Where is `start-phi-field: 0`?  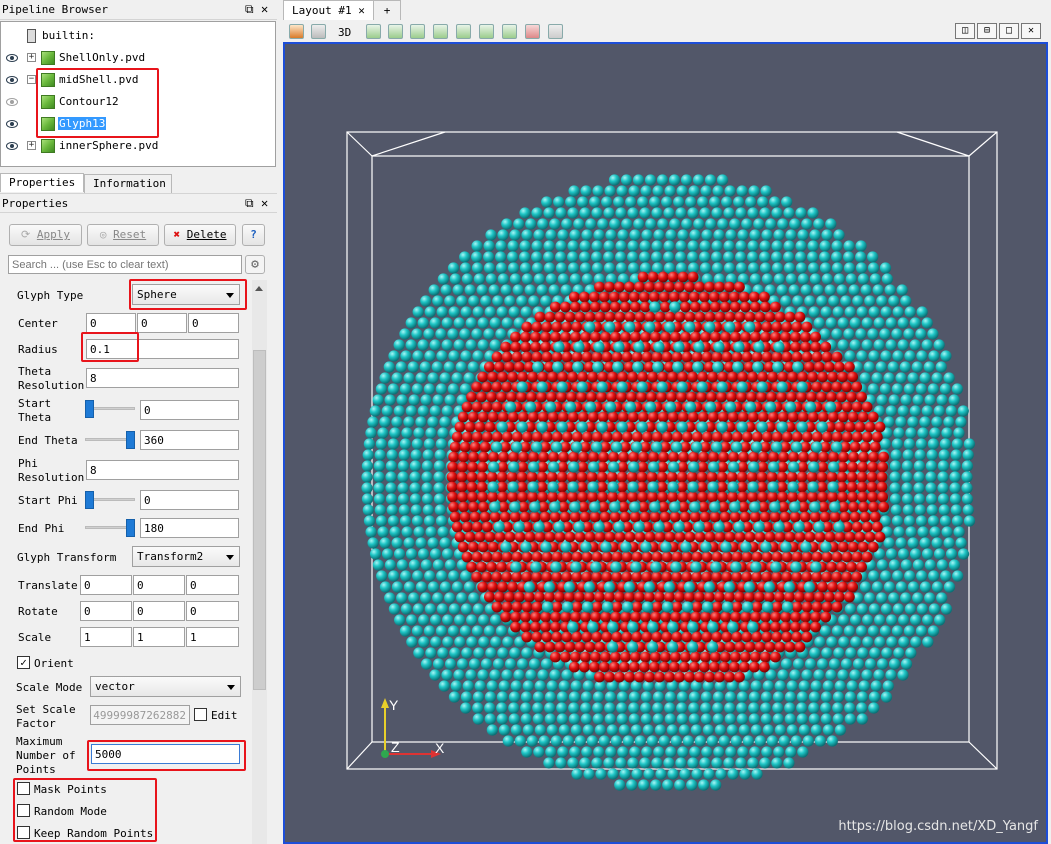 start-phi-field: 0 is located at coordinates (189, 500).